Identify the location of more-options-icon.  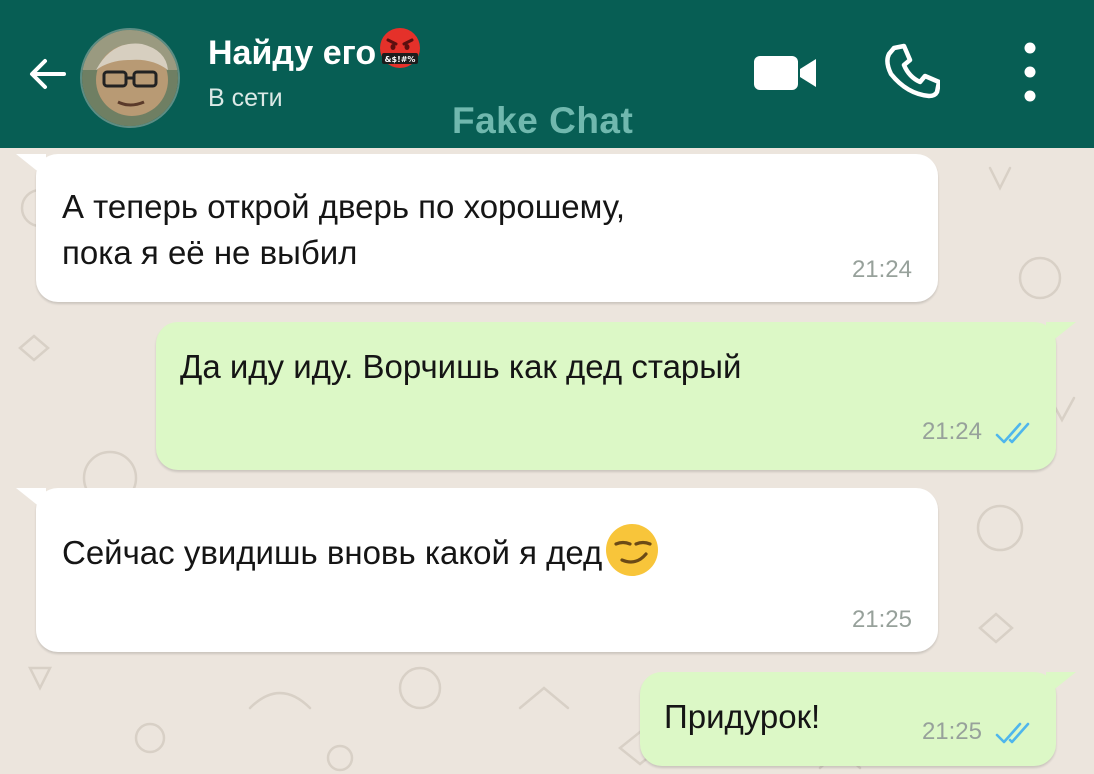
(1030, 72).